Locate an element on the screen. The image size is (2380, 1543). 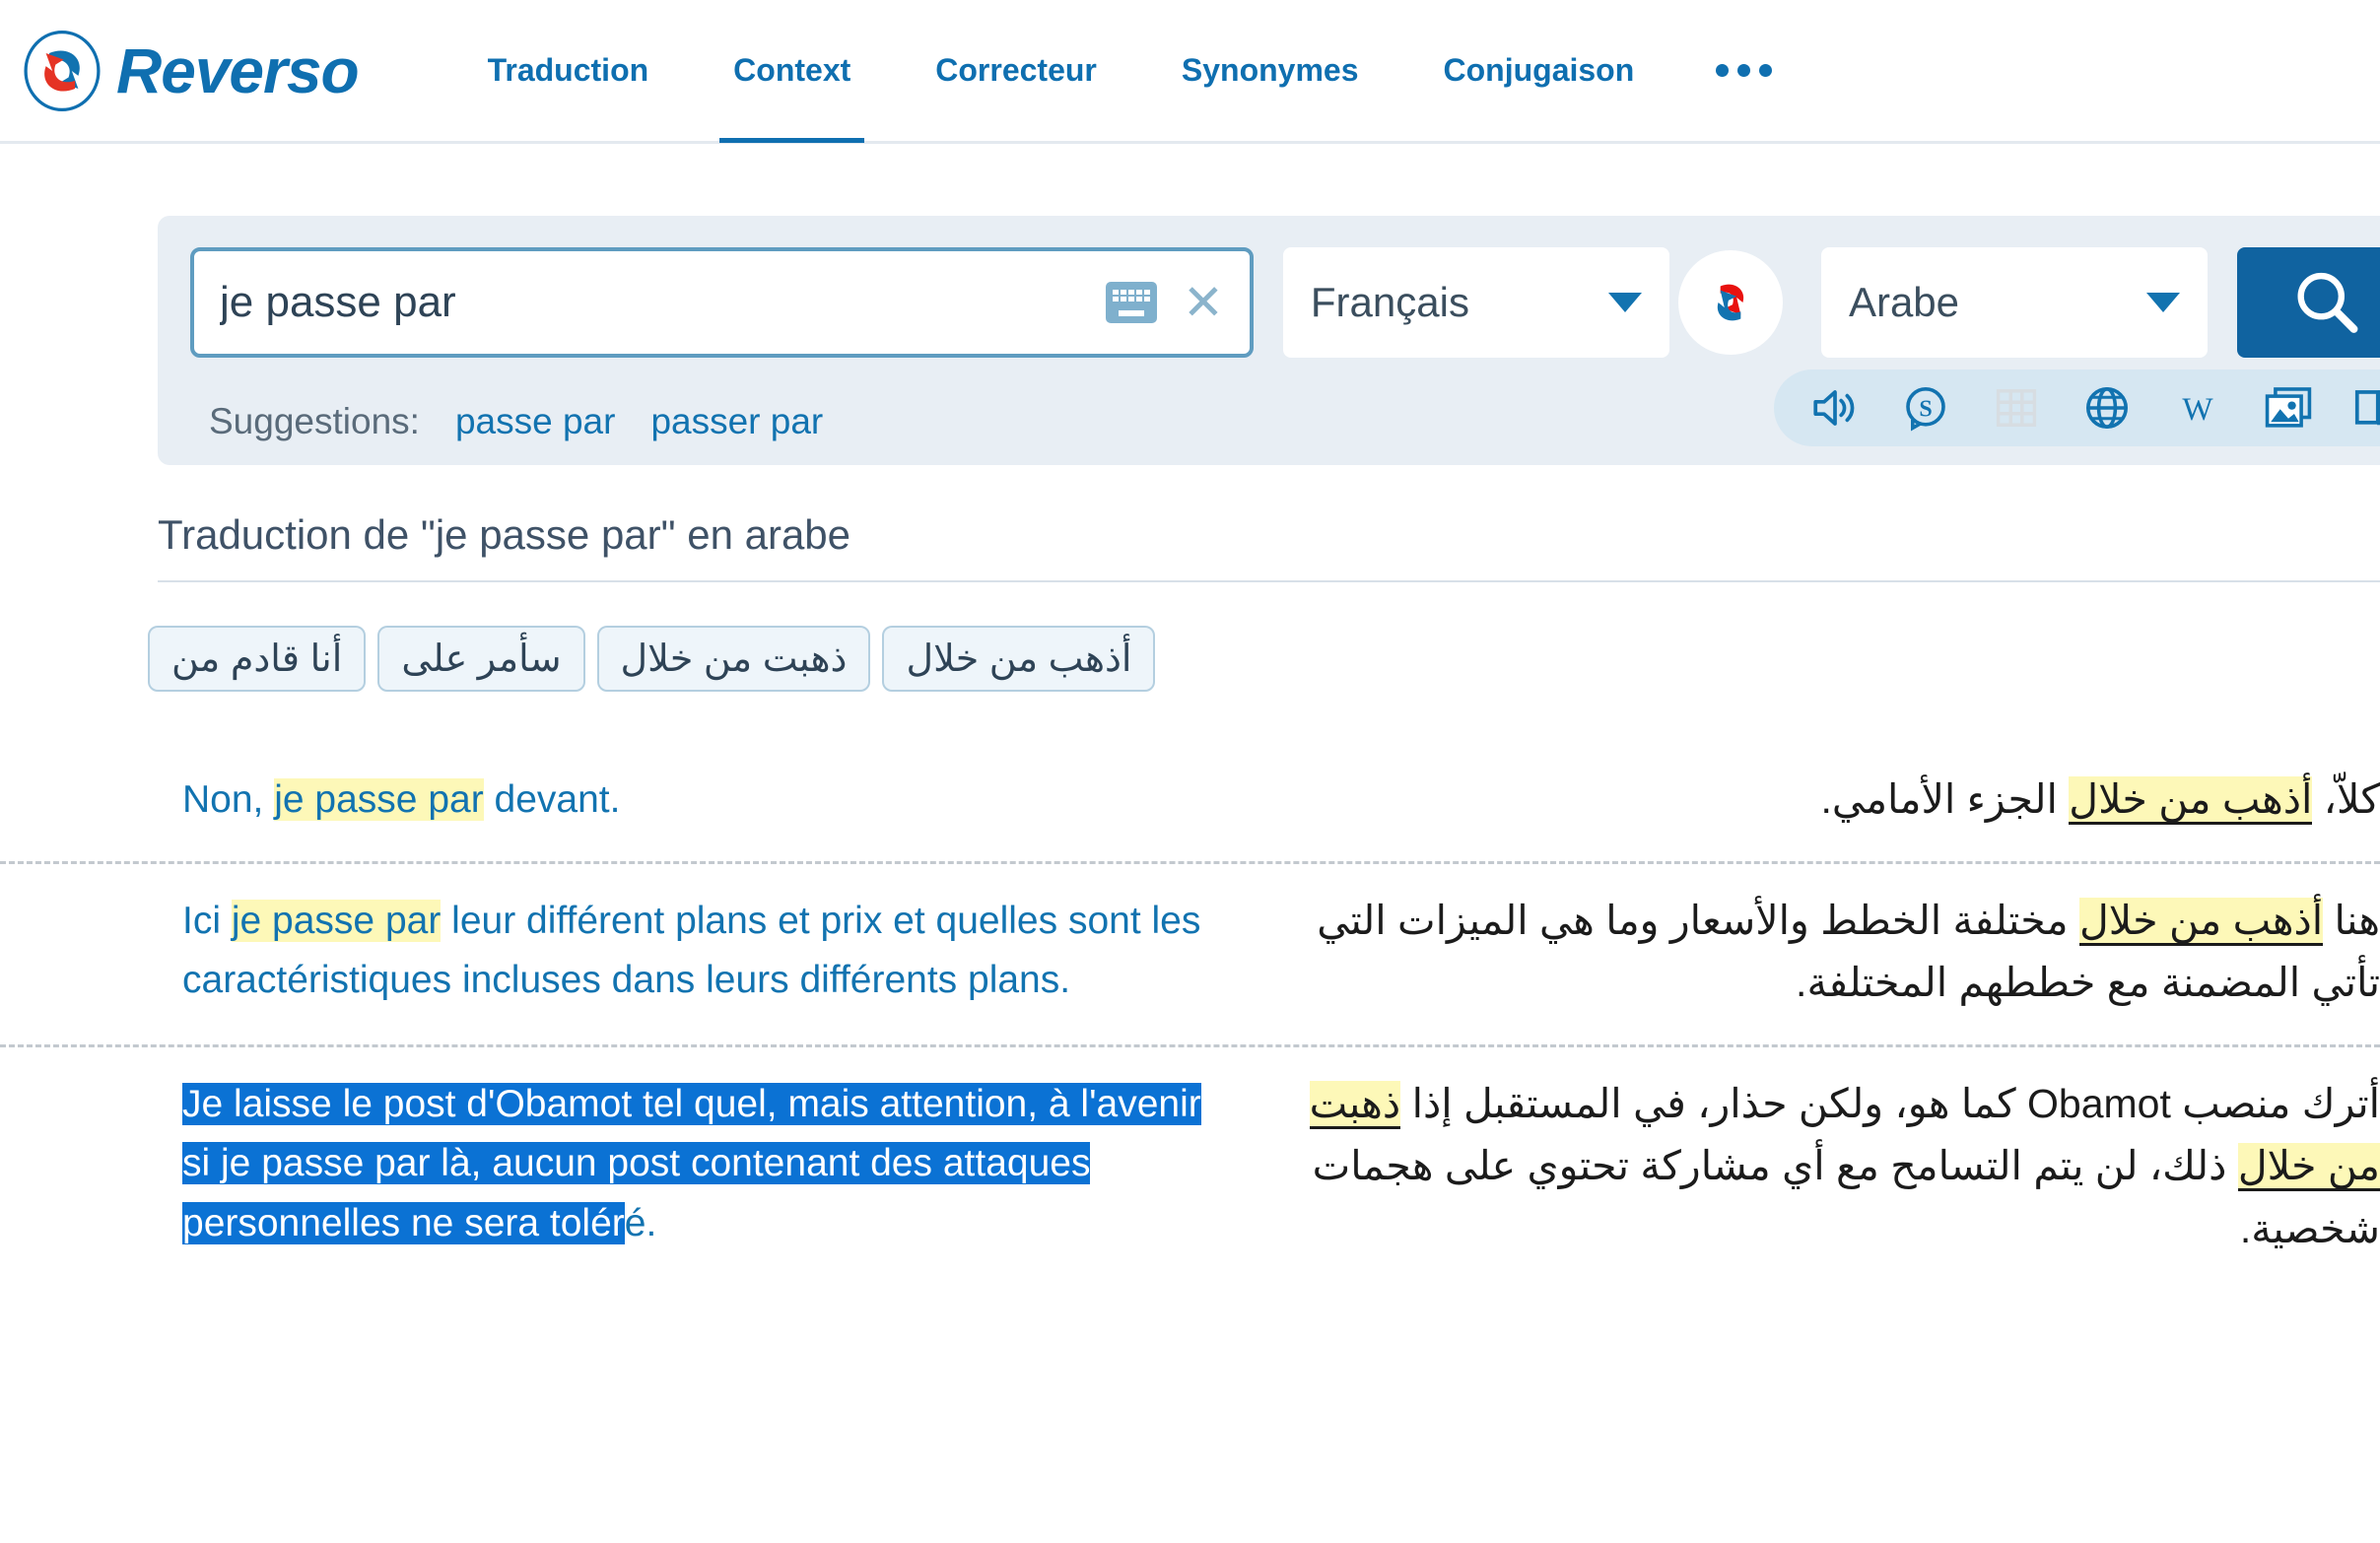
search-input-container: ✕ is located at coordinates (722, 302).